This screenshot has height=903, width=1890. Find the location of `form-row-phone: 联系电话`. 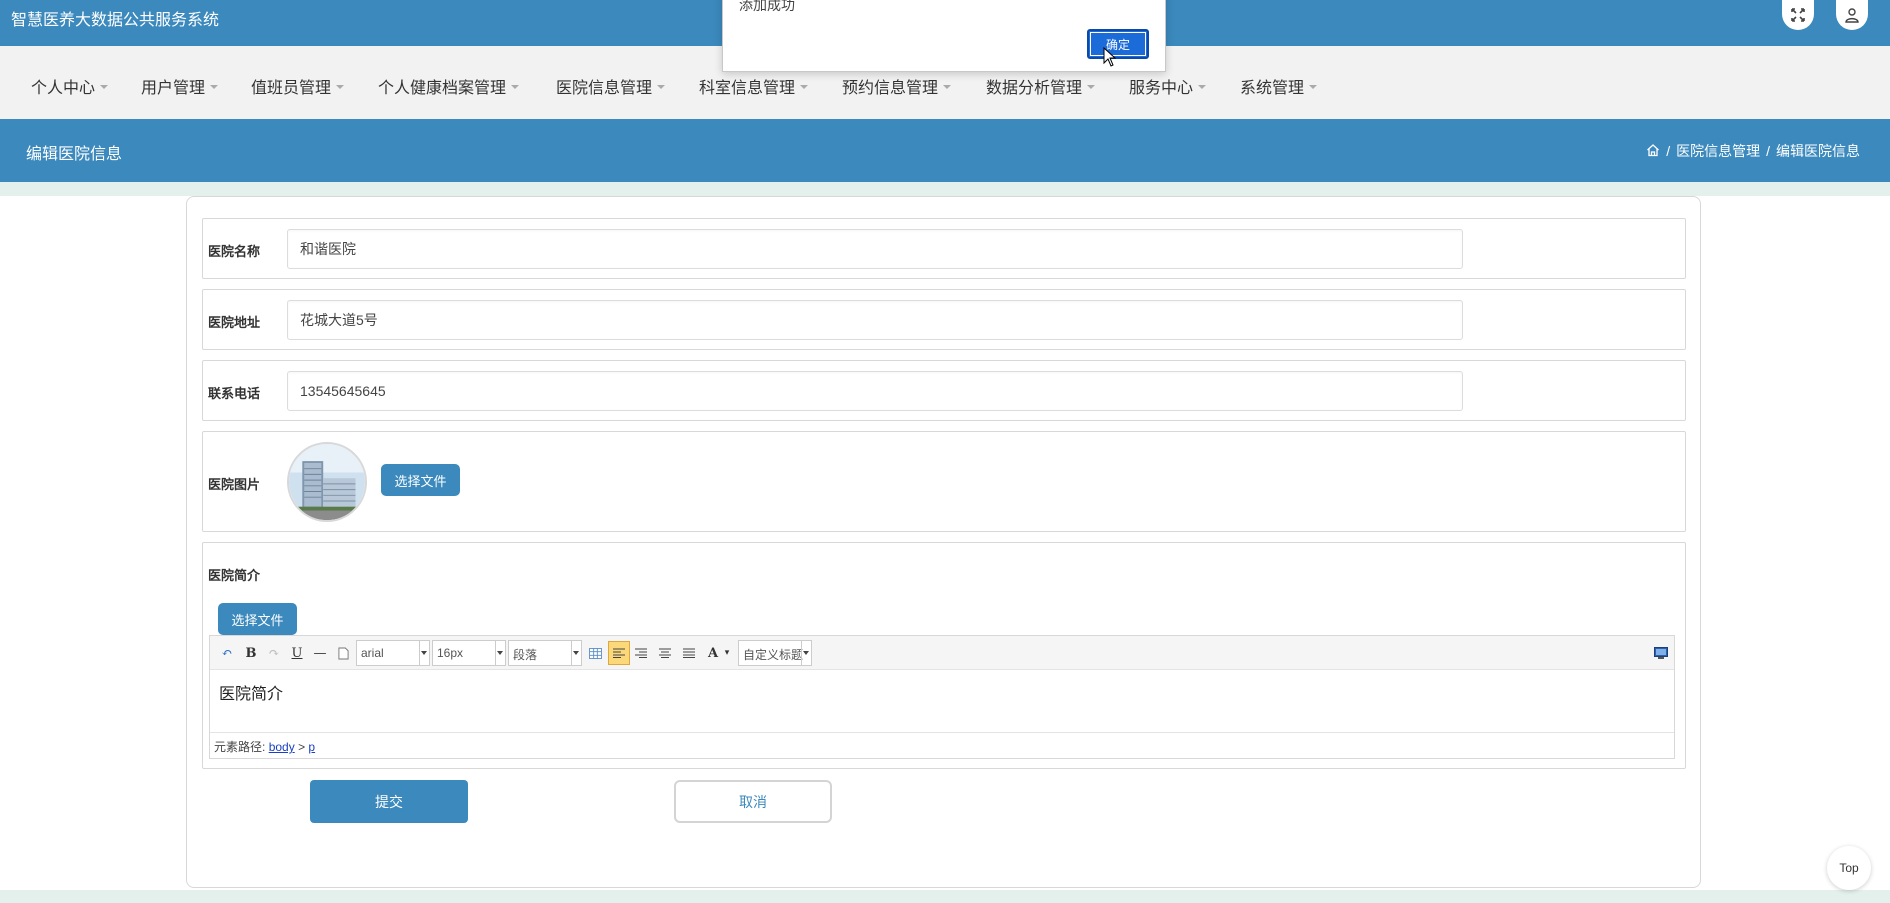

form-row-phone: 联系电话 is located at coordinates (944, 390).